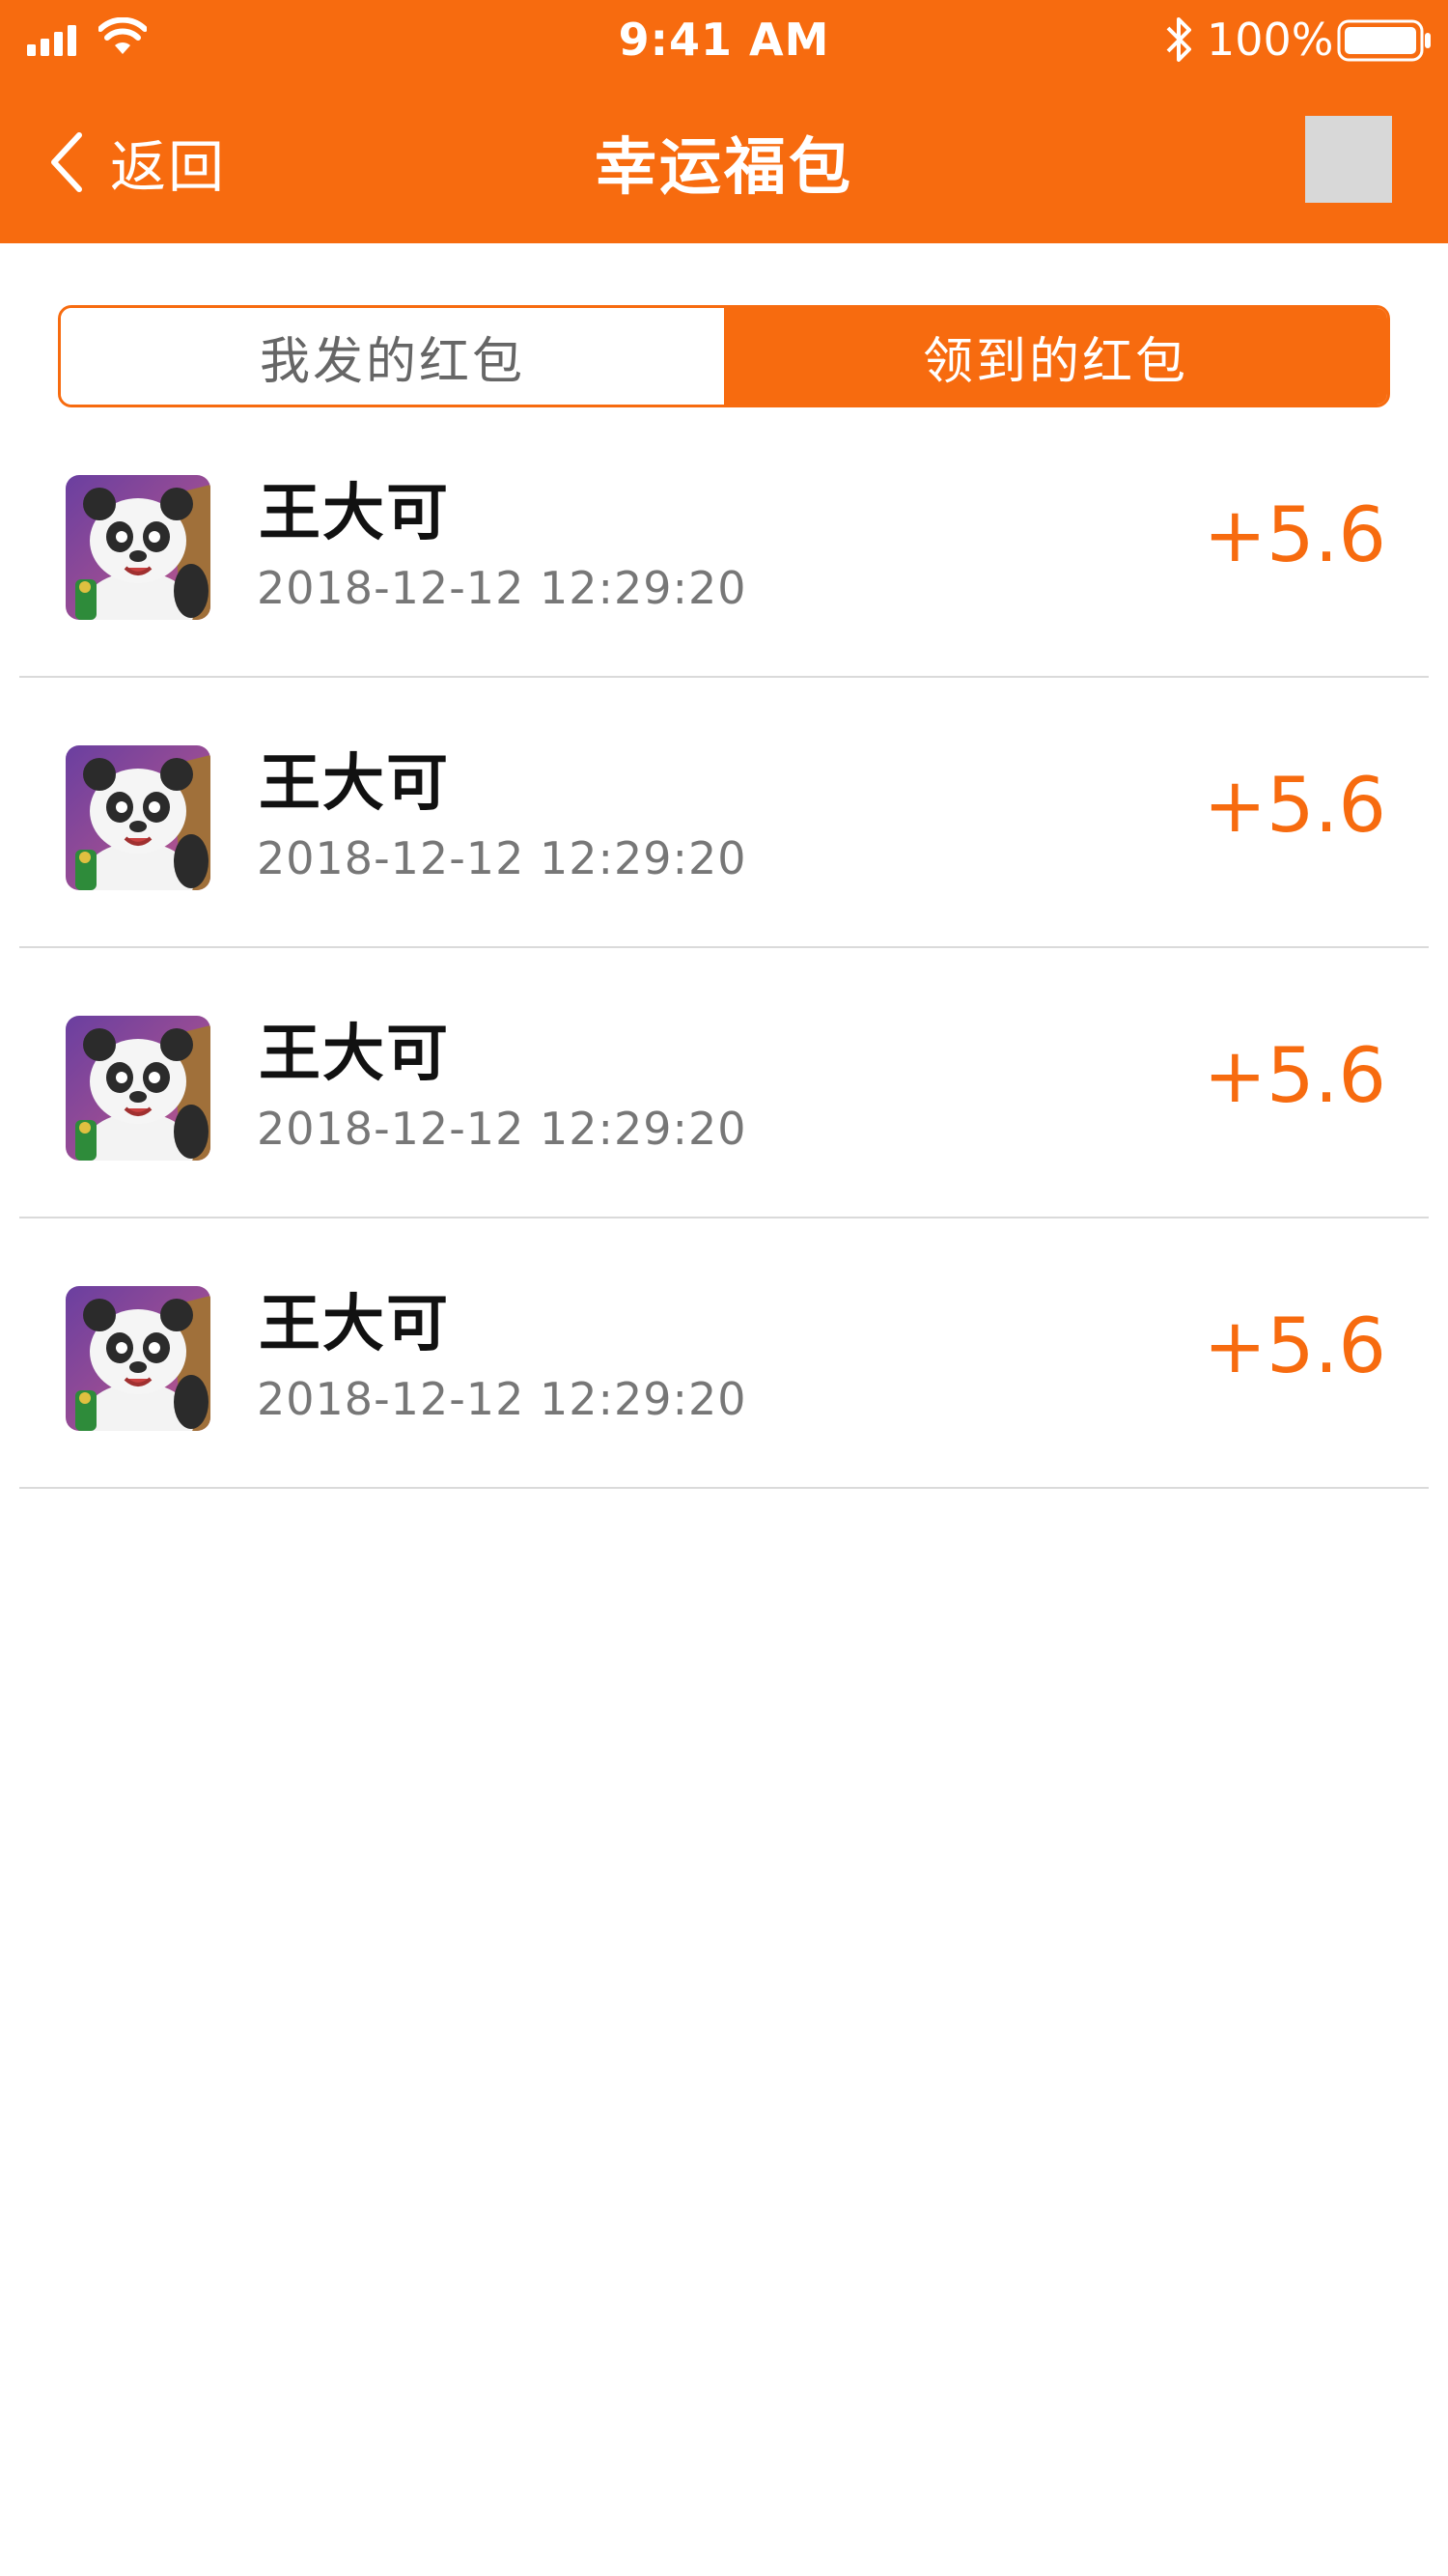  I want to click on header: 9:41 AM 100% 返回 幸运福包, so click(724, 122).